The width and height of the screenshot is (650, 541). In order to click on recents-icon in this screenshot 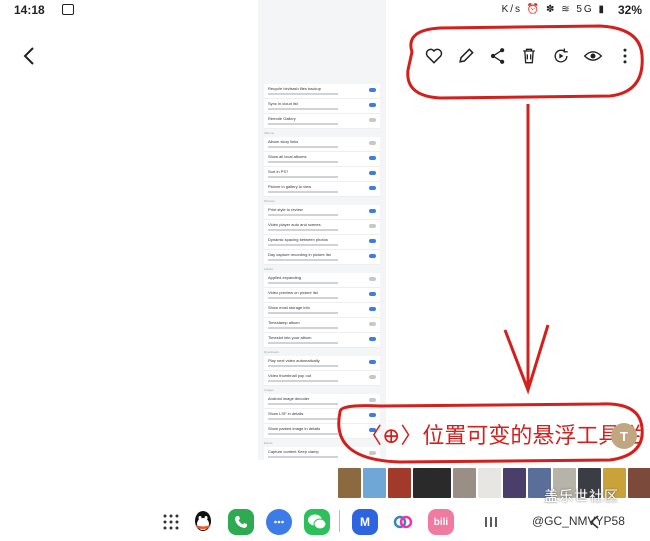, I will do `click(491, 522)`.